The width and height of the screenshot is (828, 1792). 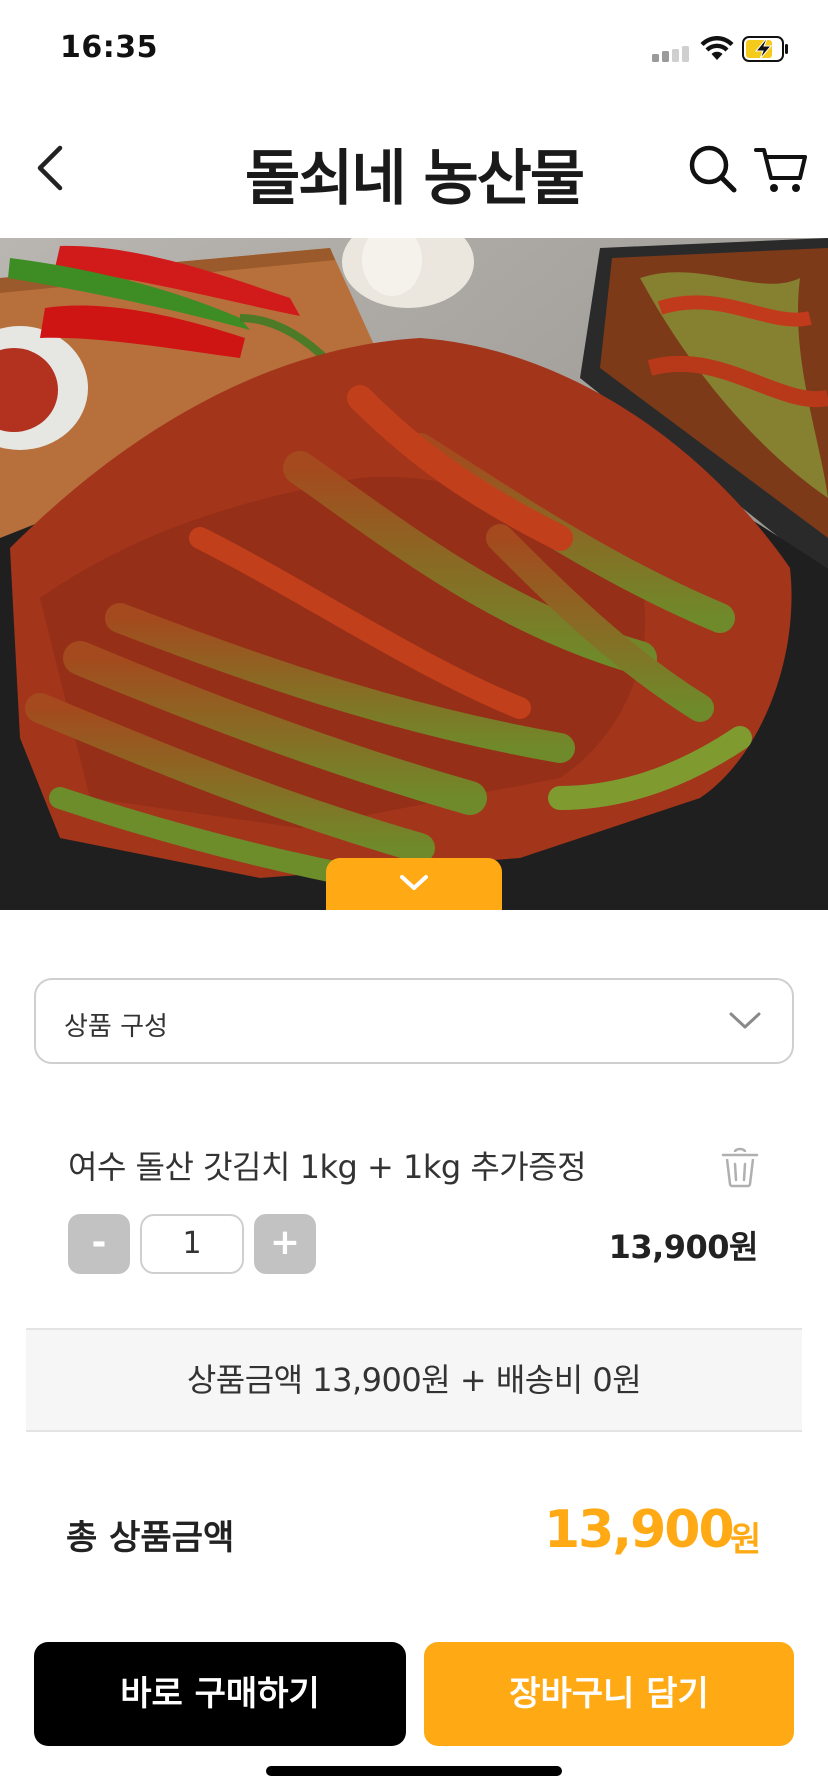 What do you see at coordinates (672, 54) in the screenshot?
I see `cellular-signal-icon` at bounding box center [672, 54].